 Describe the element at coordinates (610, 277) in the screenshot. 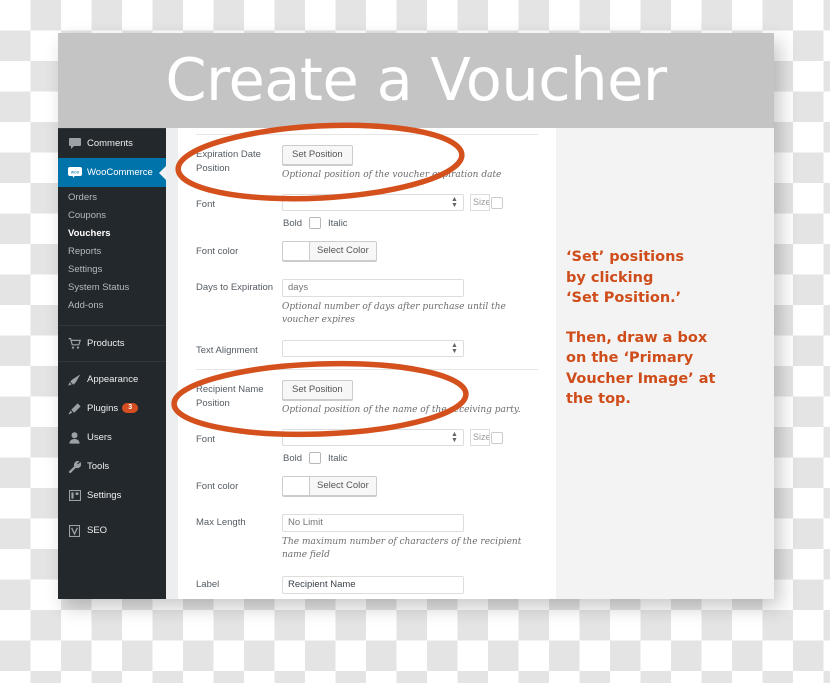

I see `annotation-line-2: by clicking` at that location.